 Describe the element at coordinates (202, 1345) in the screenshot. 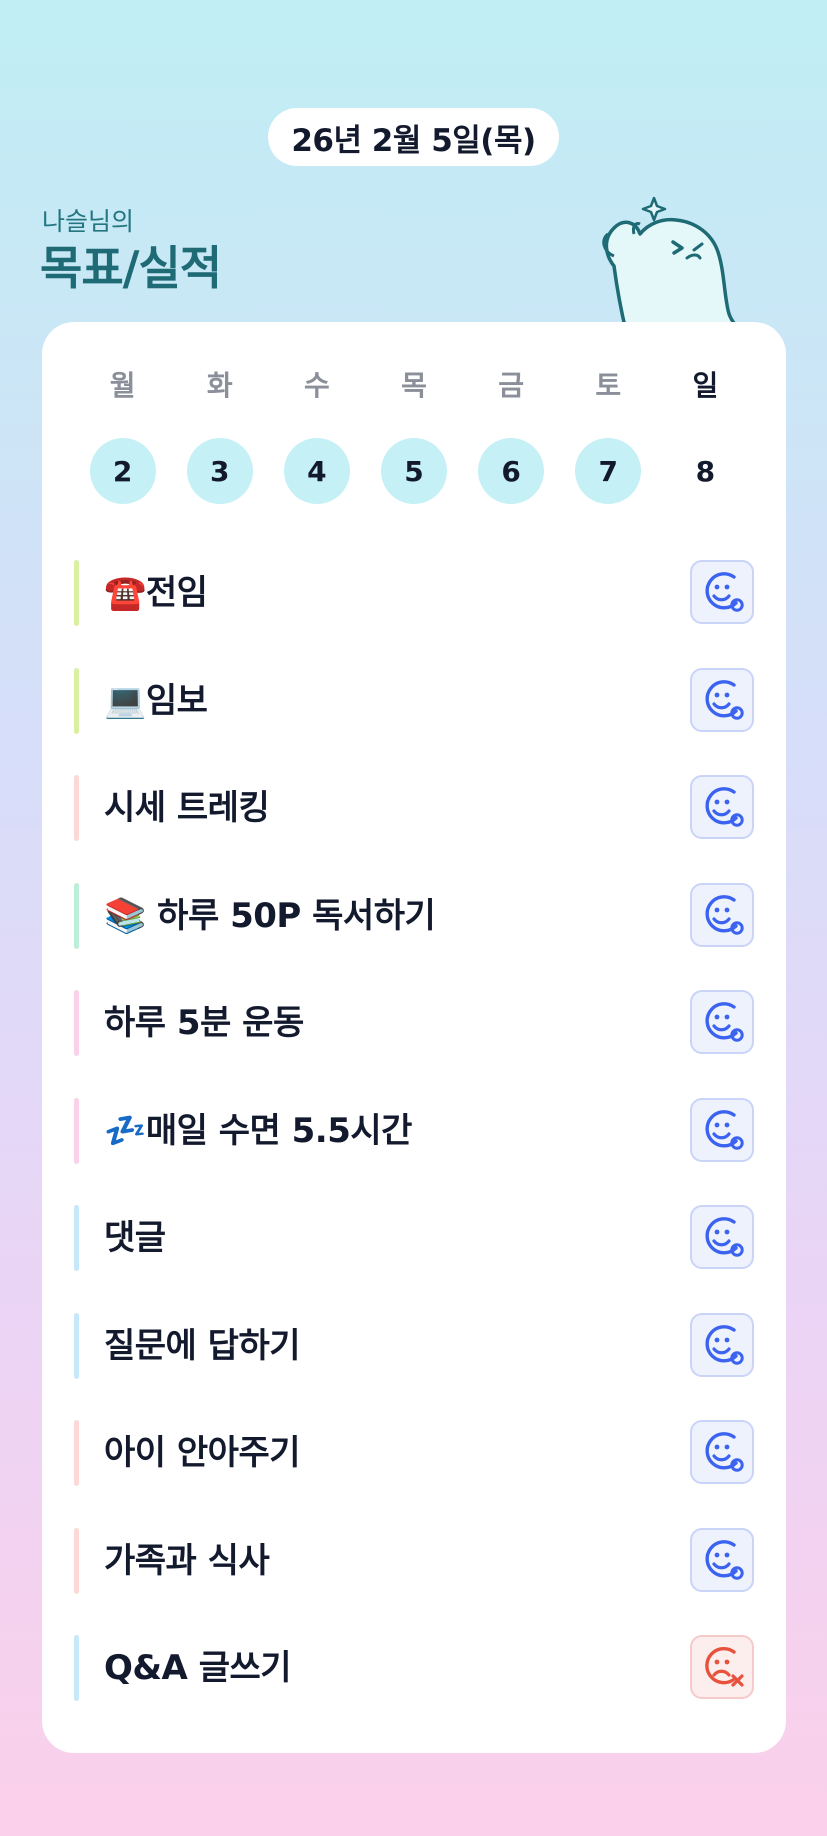

I see `goal-label: 질문에 답하기` at that location.